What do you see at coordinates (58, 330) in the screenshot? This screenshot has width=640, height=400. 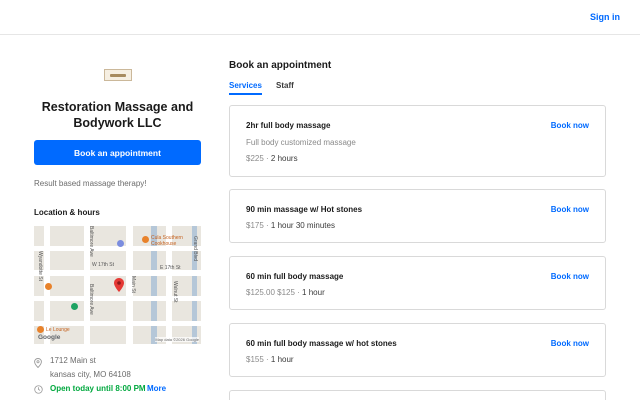 I see `map-poi-lounge: Le Lounge` at bounding box center [58, 330].